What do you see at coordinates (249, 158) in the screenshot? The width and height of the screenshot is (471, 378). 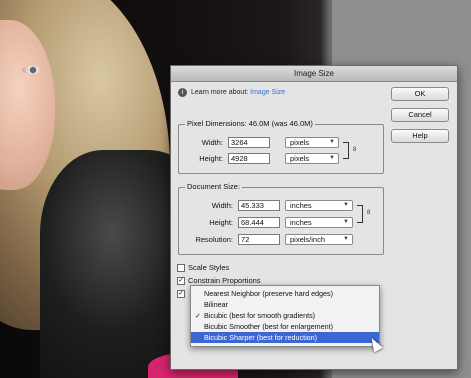 I see `pixel-height-input: 4928` at bounding box center [249, 158].